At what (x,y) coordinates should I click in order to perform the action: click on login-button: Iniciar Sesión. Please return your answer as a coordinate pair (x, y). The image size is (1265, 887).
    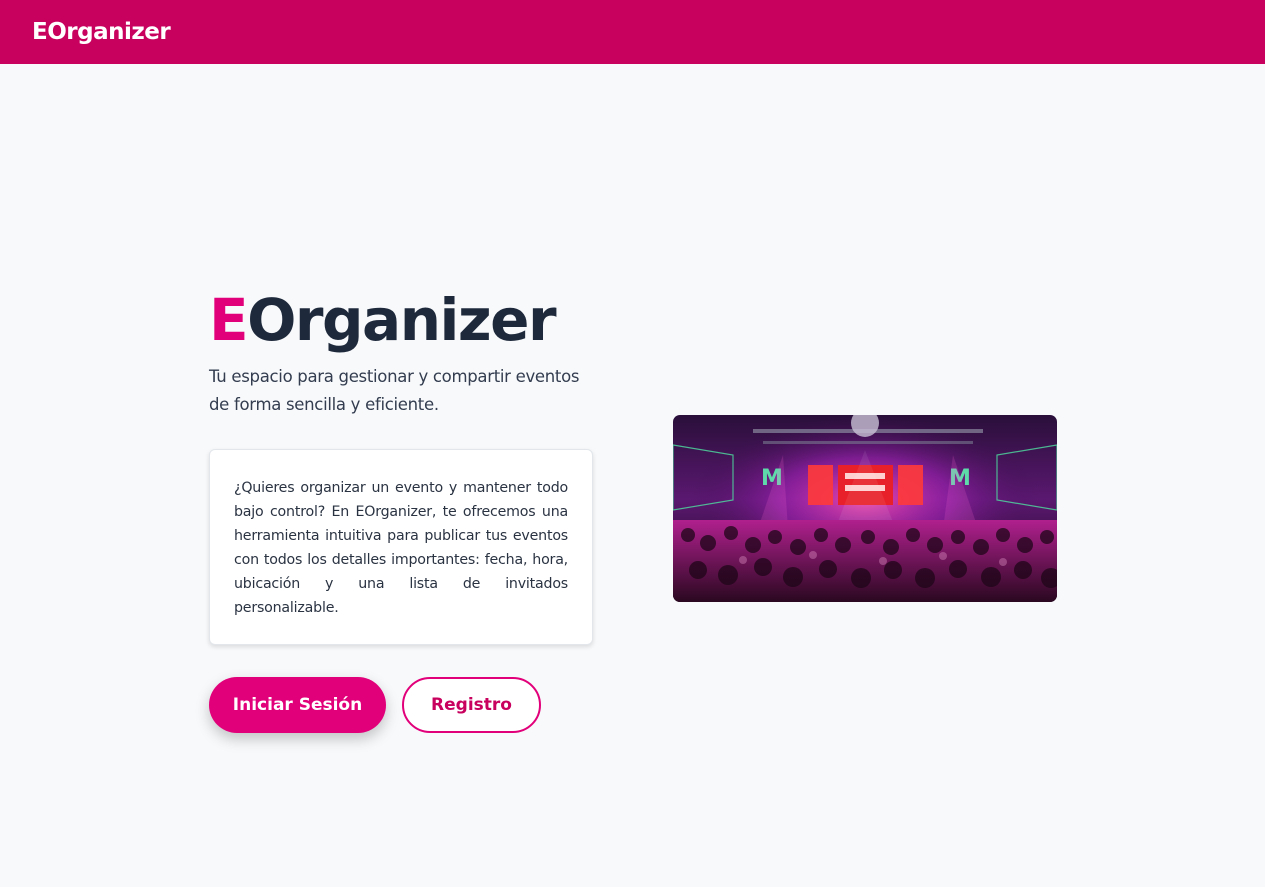
    Looking at the image, I should click on (297, 705).